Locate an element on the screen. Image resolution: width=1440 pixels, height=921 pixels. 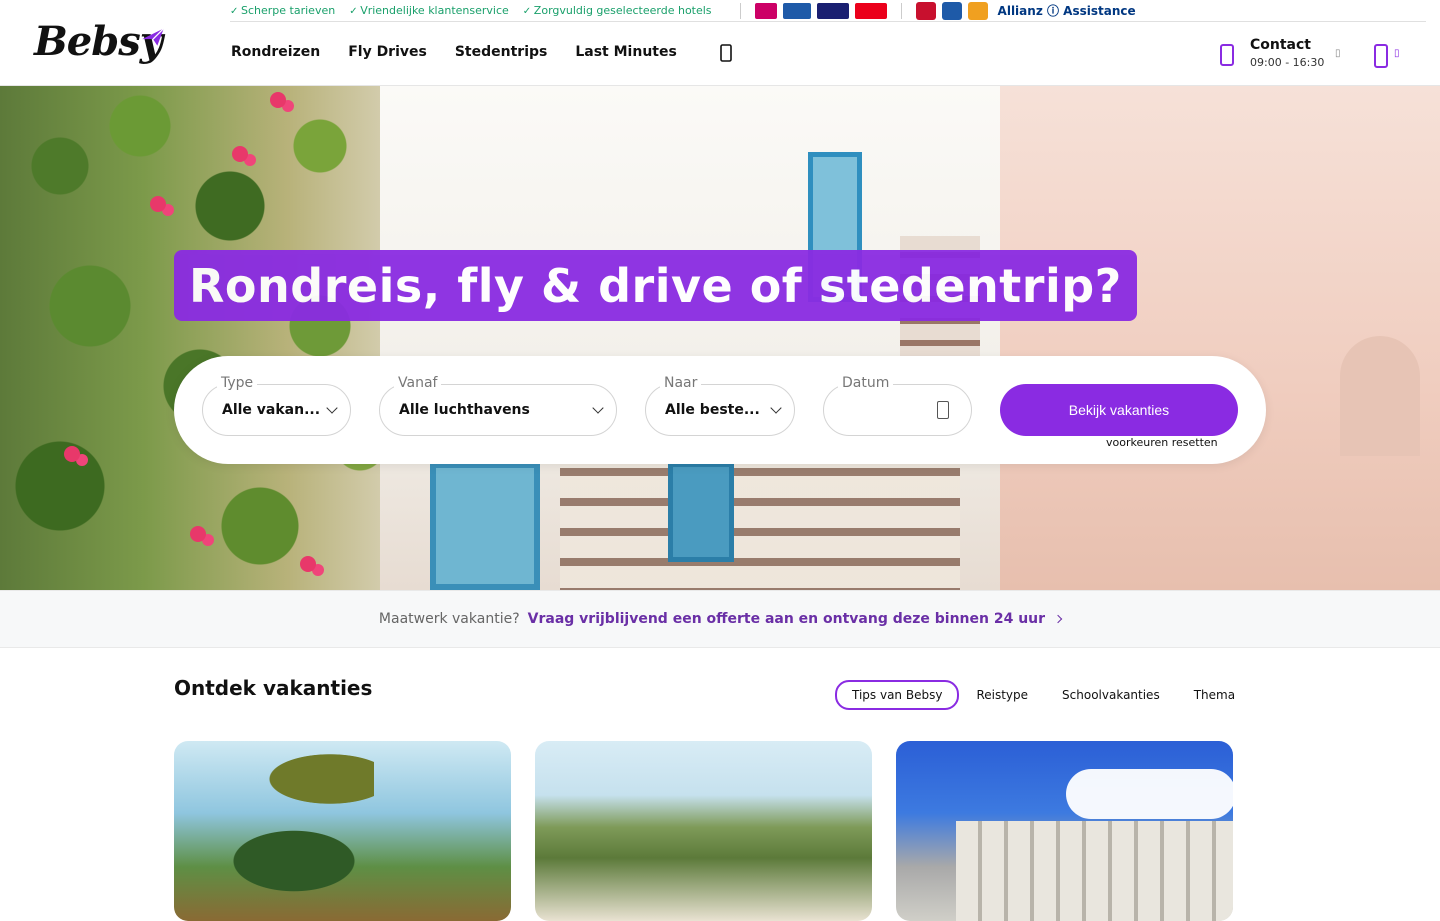
account-button: ▯ is located at coordinates (1389, 57).